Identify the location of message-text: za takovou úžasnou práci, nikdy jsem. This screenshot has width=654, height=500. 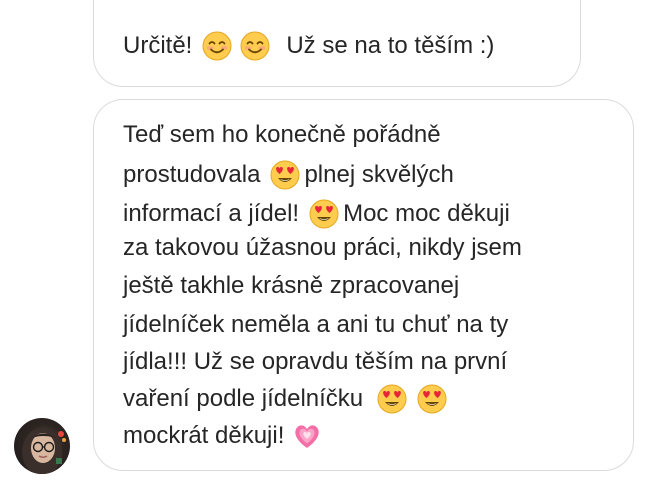
(322, 247).